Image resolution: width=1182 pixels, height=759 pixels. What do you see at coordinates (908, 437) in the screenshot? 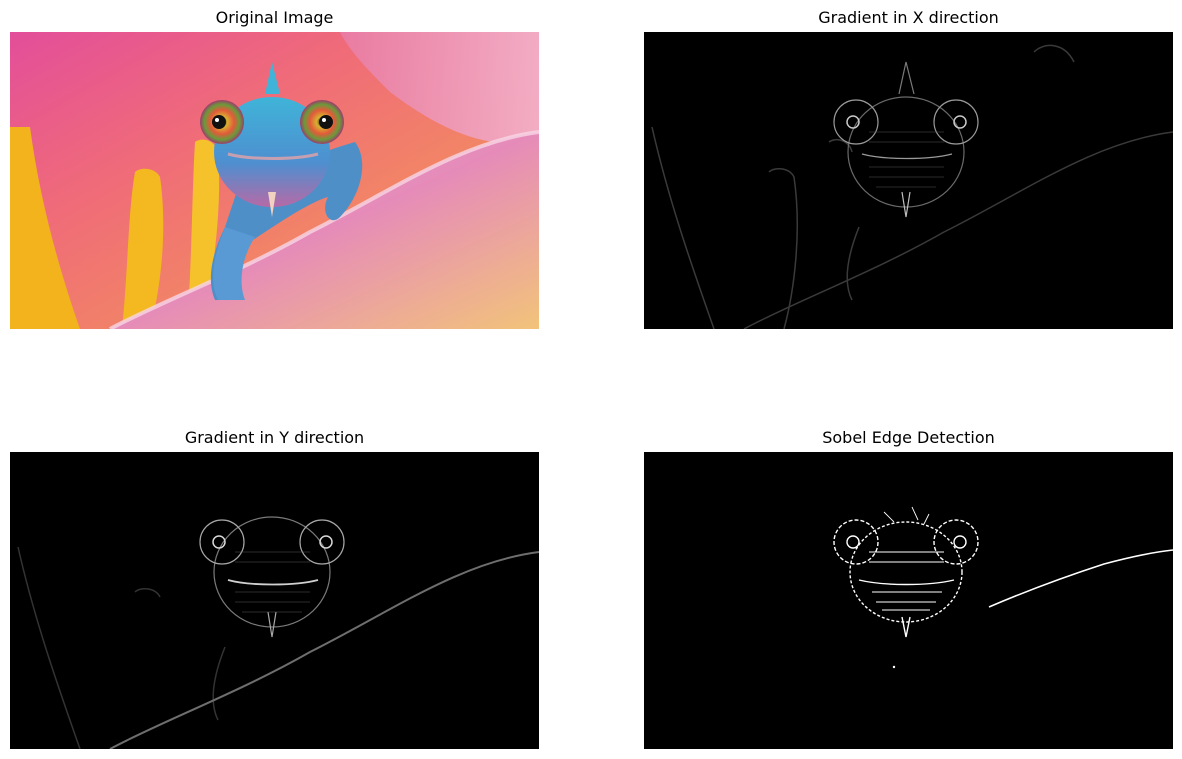
I see `panel-title: Sobel Edge Detection` at bounding box center [908, 437].